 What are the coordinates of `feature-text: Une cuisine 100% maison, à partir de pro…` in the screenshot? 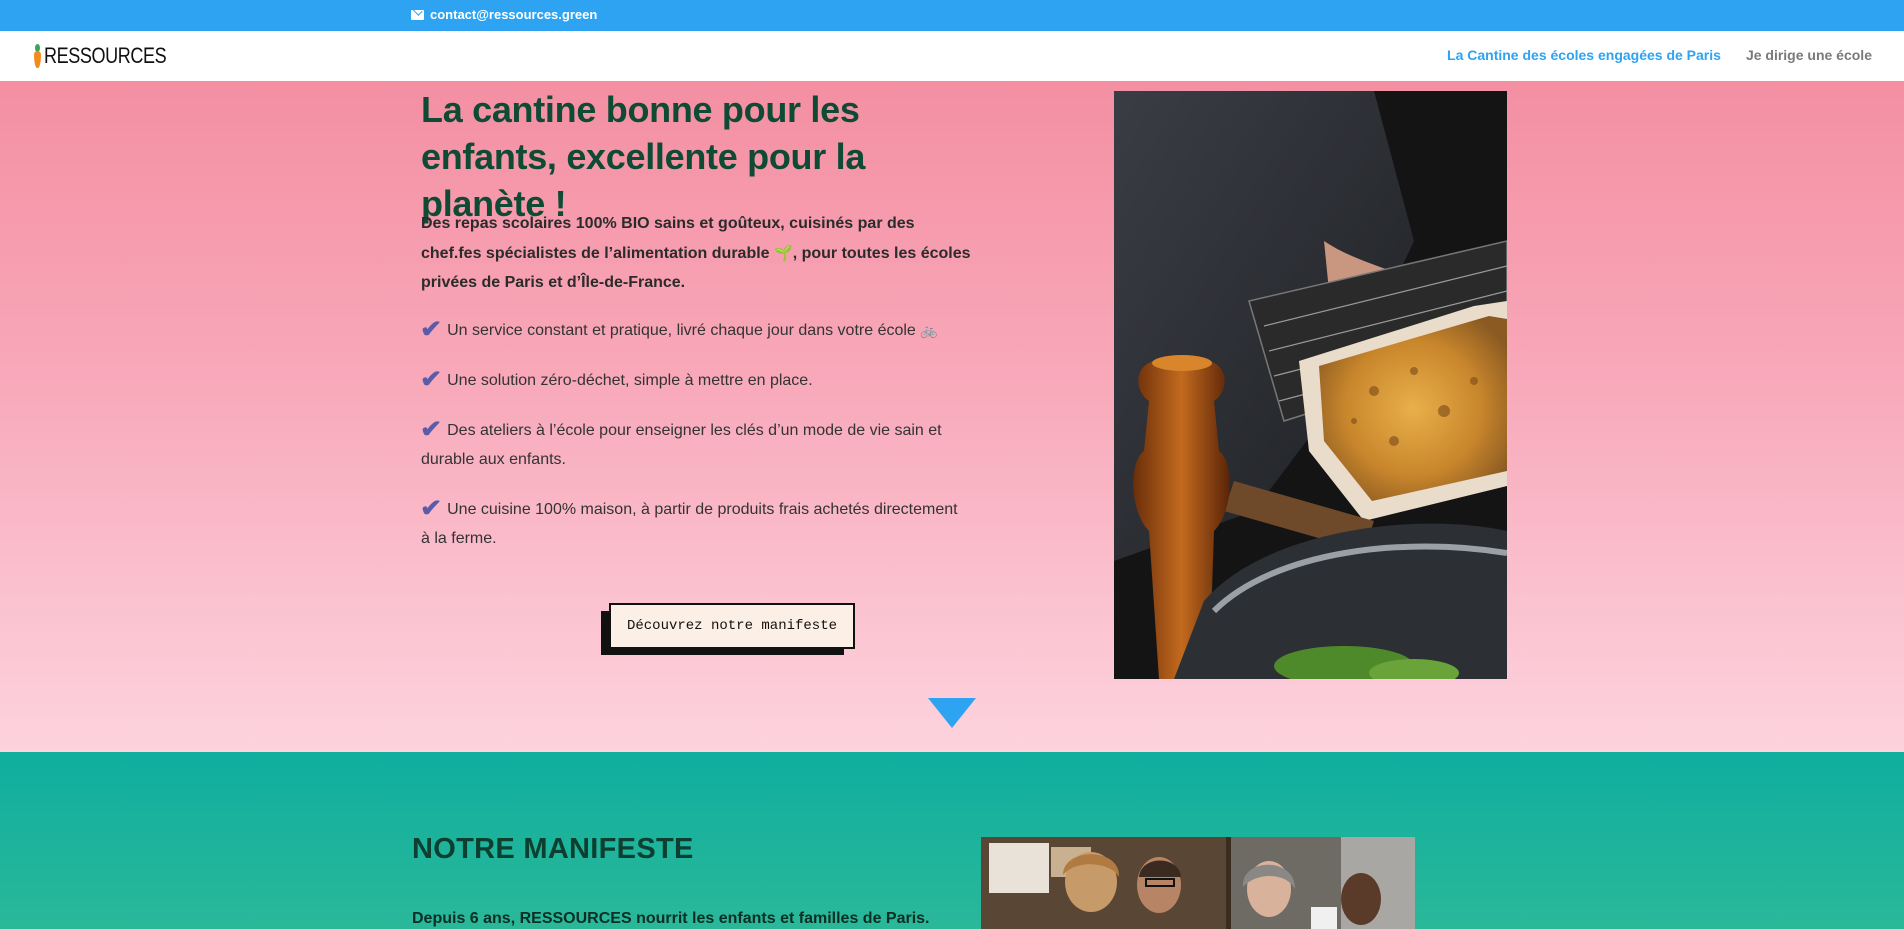 It's located at (689, 524).